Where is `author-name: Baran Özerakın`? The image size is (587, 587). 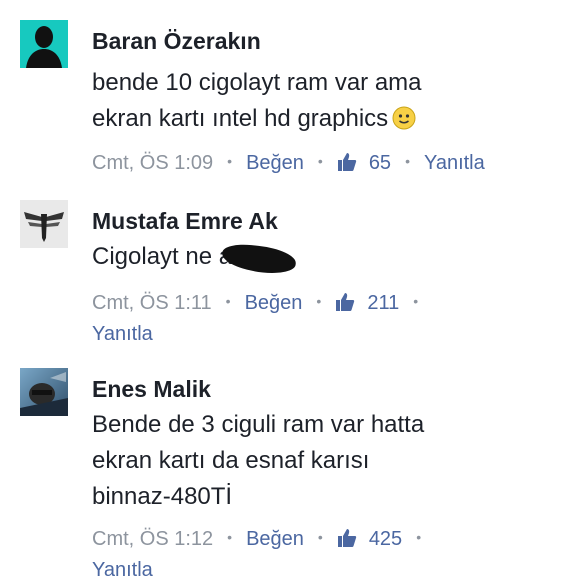
author-name: Baran Özerakın is located at coordinates (334, 41).